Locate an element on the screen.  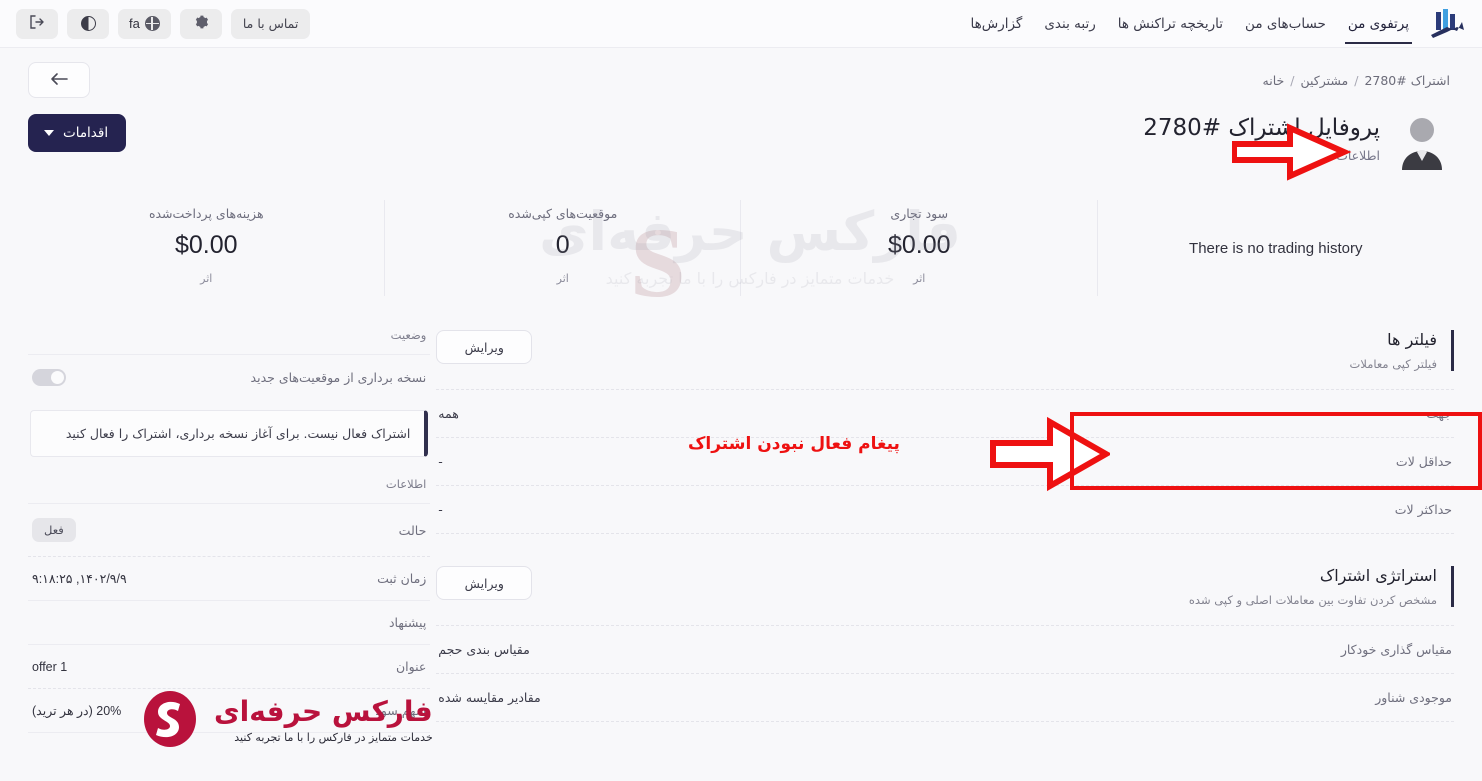
stat-paid-fees: هزینه‌های پرداخت‌شده $0.00 اثر is located at coordinates (206, 248).